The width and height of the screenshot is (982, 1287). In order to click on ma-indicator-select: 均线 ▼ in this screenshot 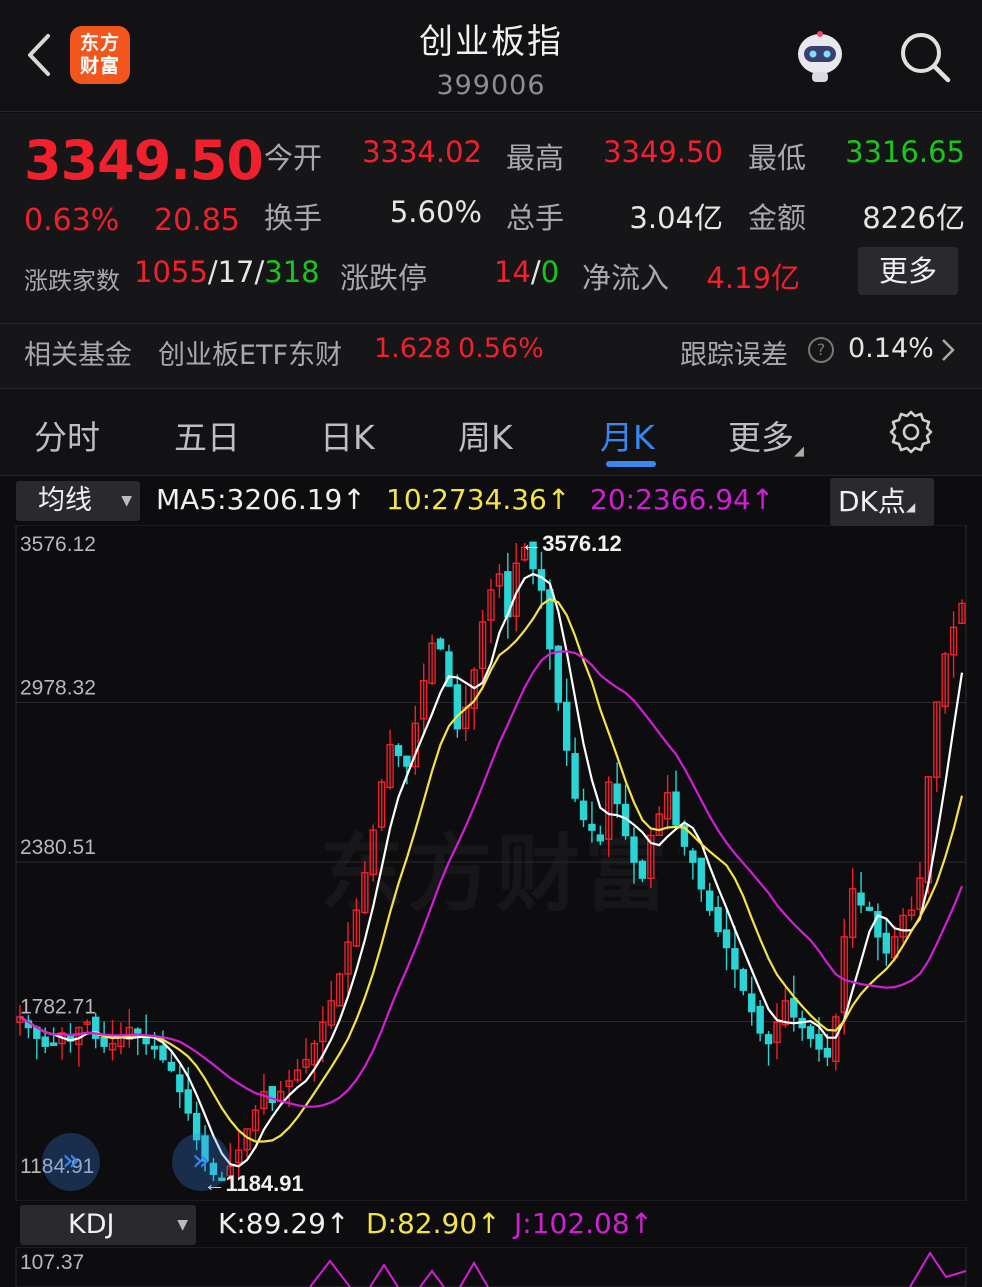, I will do `click(78, 501)`.